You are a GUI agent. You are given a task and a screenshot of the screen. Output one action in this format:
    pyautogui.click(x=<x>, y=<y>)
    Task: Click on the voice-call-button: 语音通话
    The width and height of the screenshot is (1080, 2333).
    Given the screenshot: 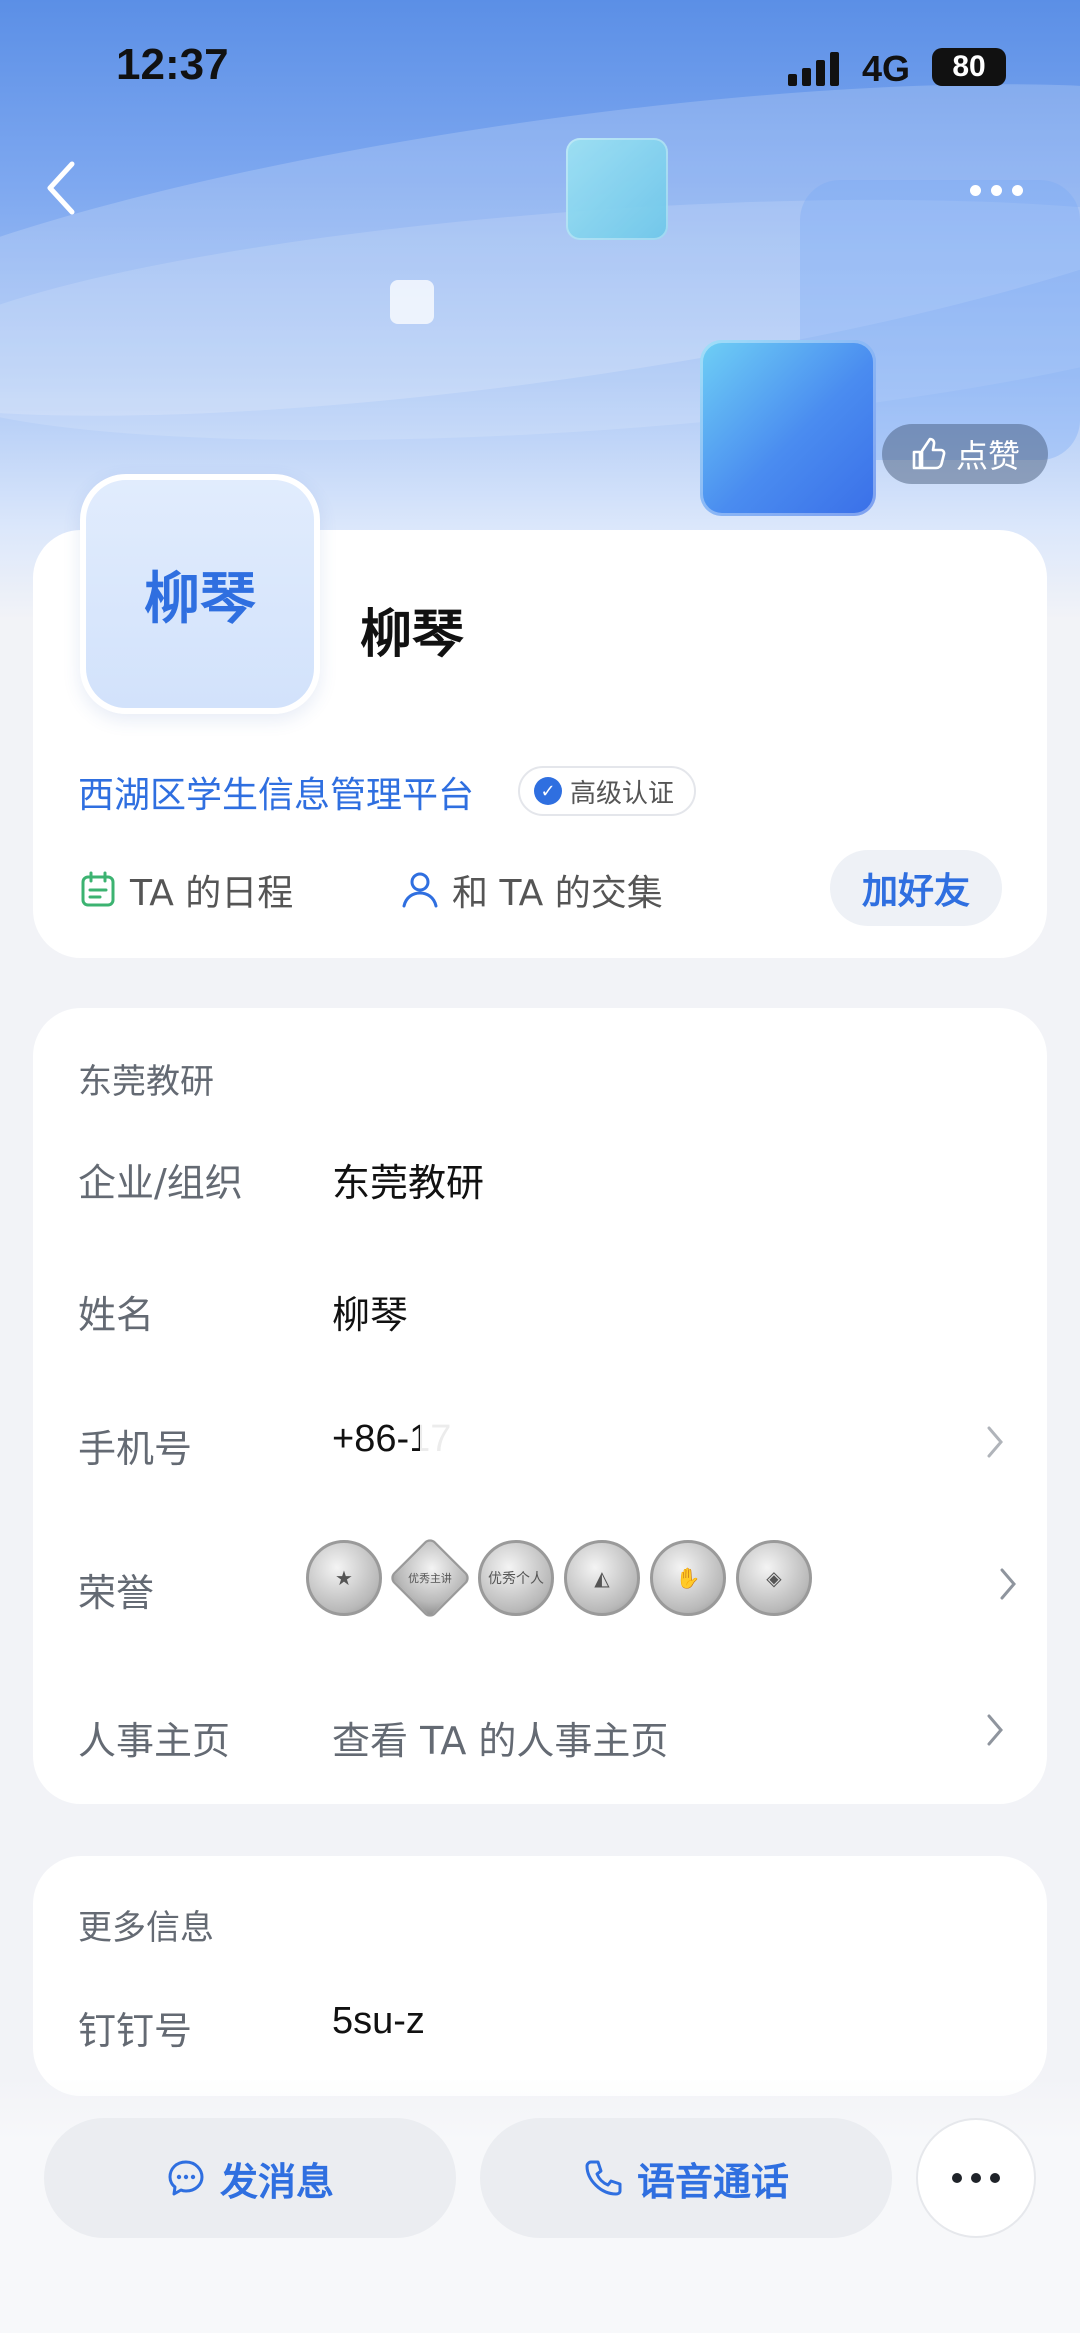 What is the action you would take?
    pyautogui.click(x=686, y=2178)
    